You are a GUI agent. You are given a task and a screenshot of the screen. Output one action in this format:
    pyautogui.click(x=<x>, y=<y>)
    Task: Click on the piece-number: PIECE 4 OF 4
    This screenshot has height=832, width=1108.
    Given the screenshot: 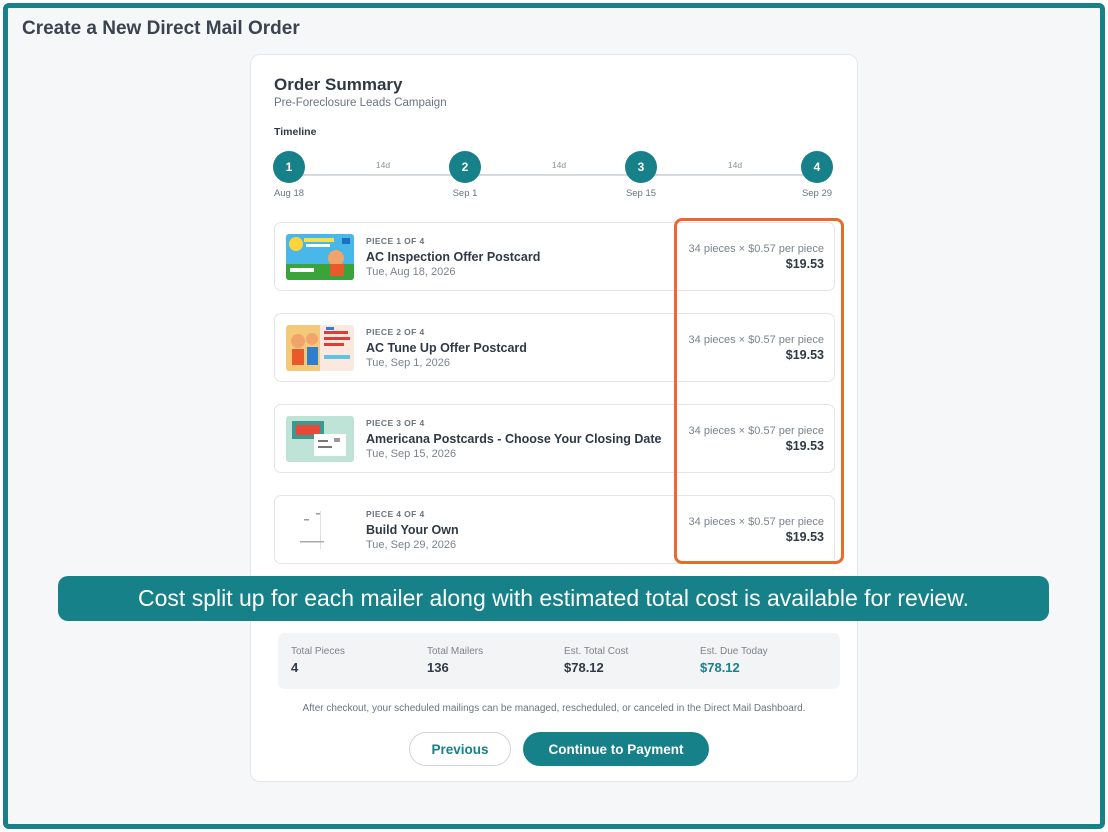 What is the action you would take?
    pyautogui.click(x=395, y=514)
    